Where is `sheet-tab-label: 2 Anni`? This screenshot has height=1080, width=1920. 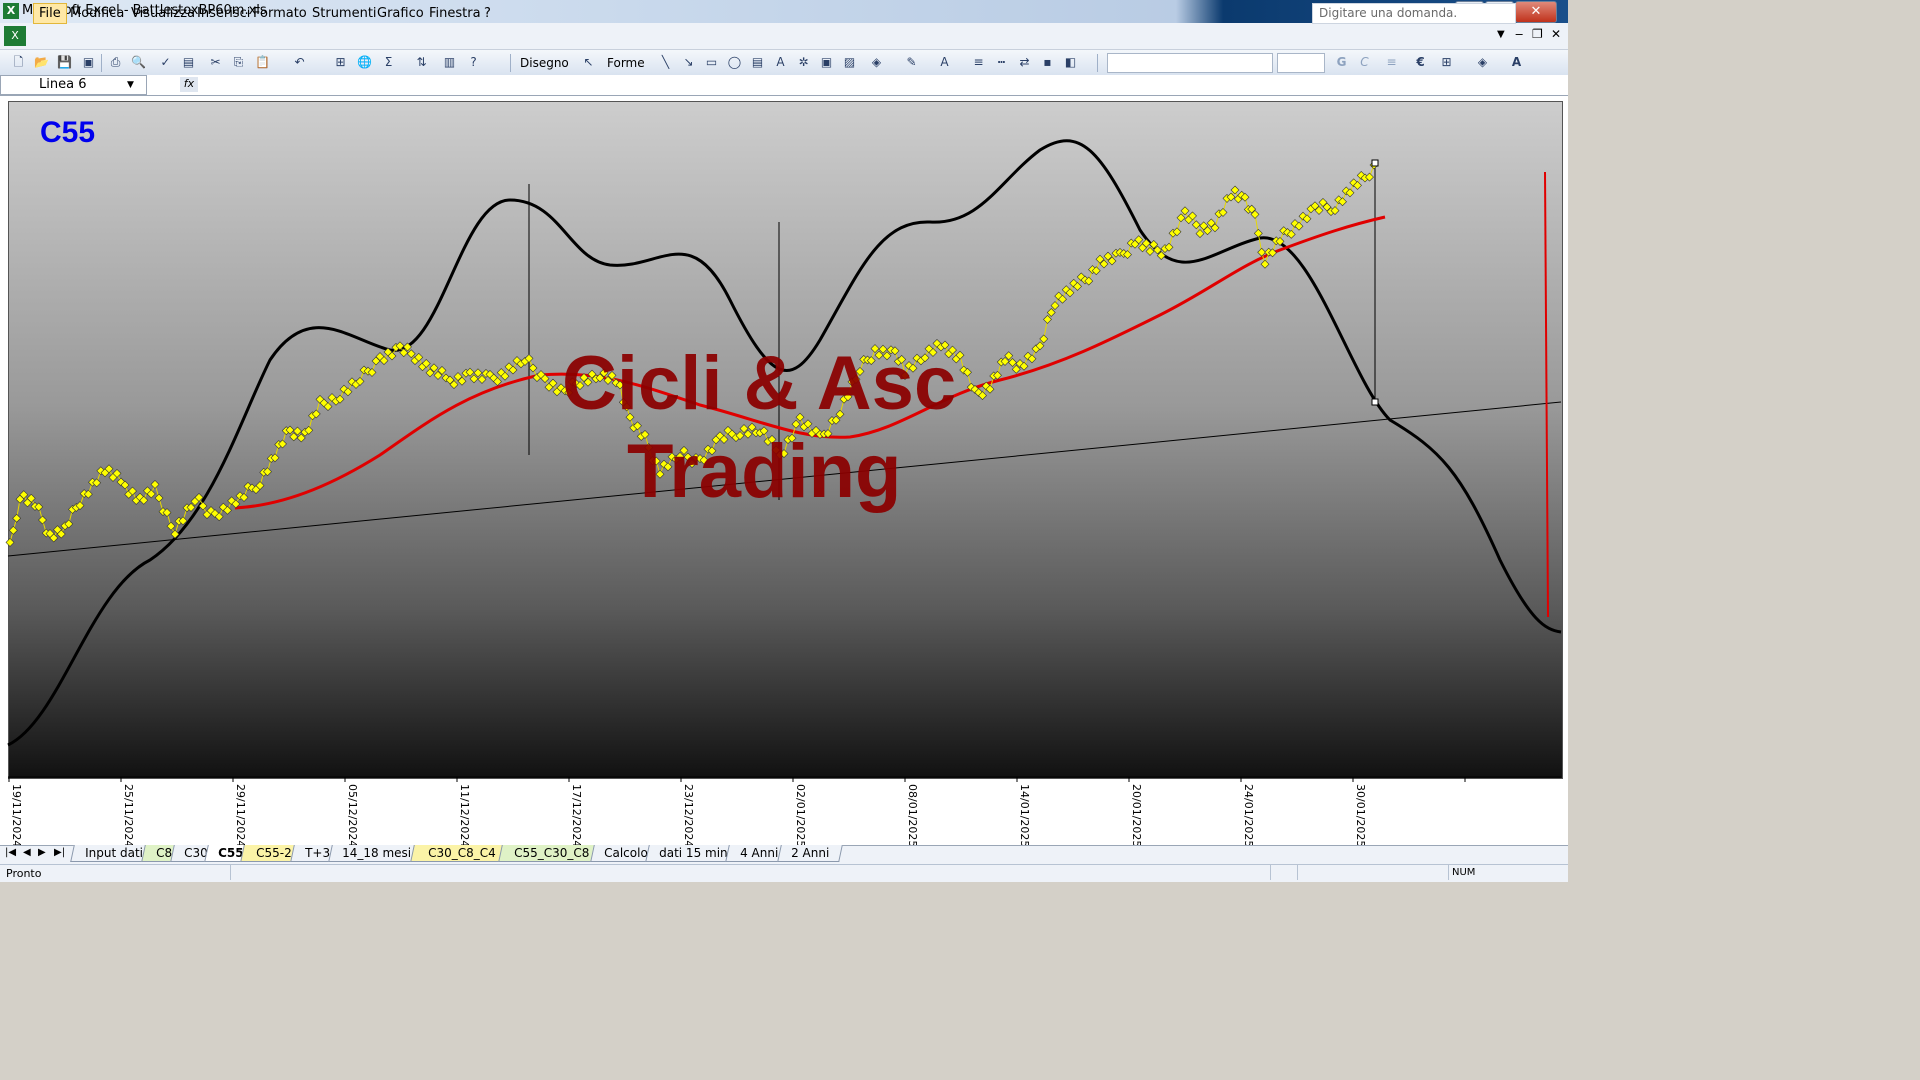
sheet-tab-label: 2 Anni is located at coordinates (810, 853).